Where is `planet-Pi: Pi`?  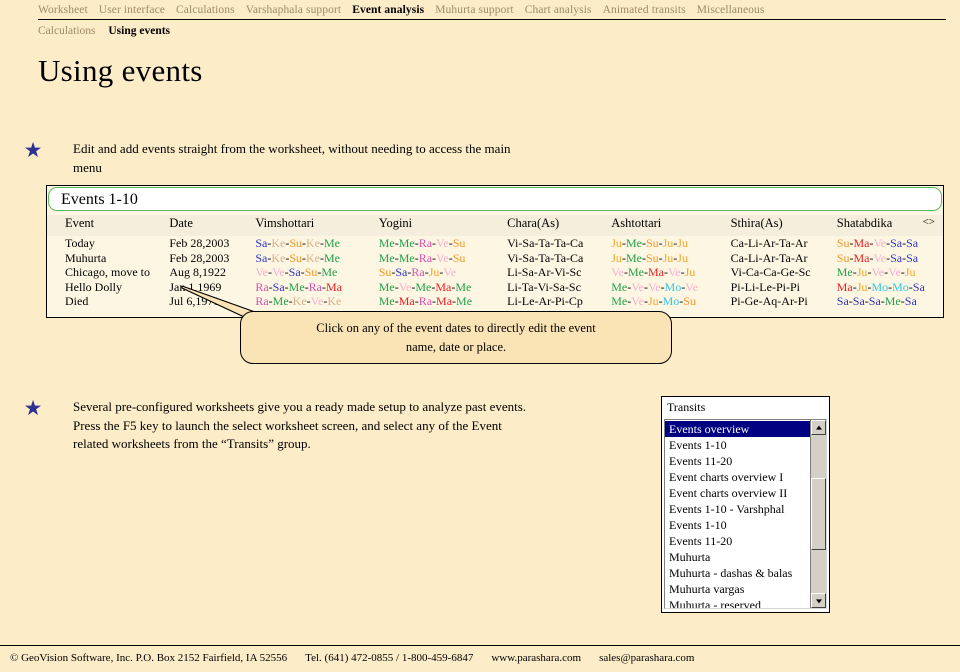
planet-Pi: Pi is located at coordinates (735, 286).